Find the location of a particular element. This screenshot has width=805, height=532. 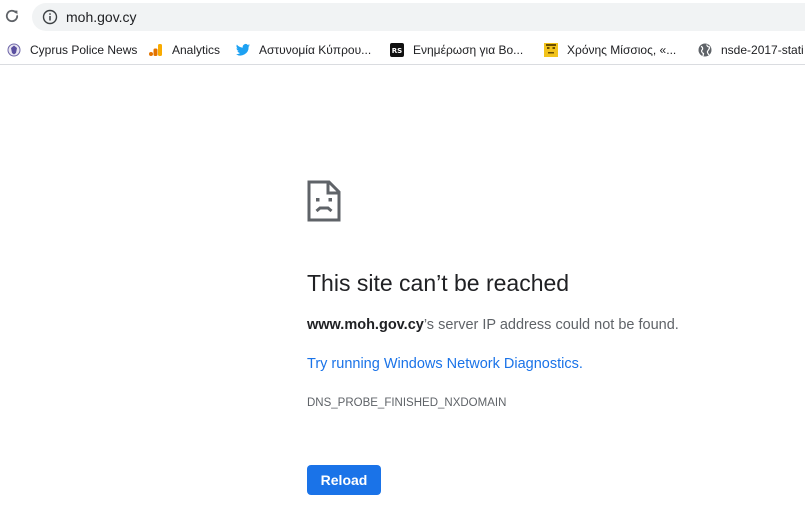

analytics-icon is located at coordinates (155, 50).